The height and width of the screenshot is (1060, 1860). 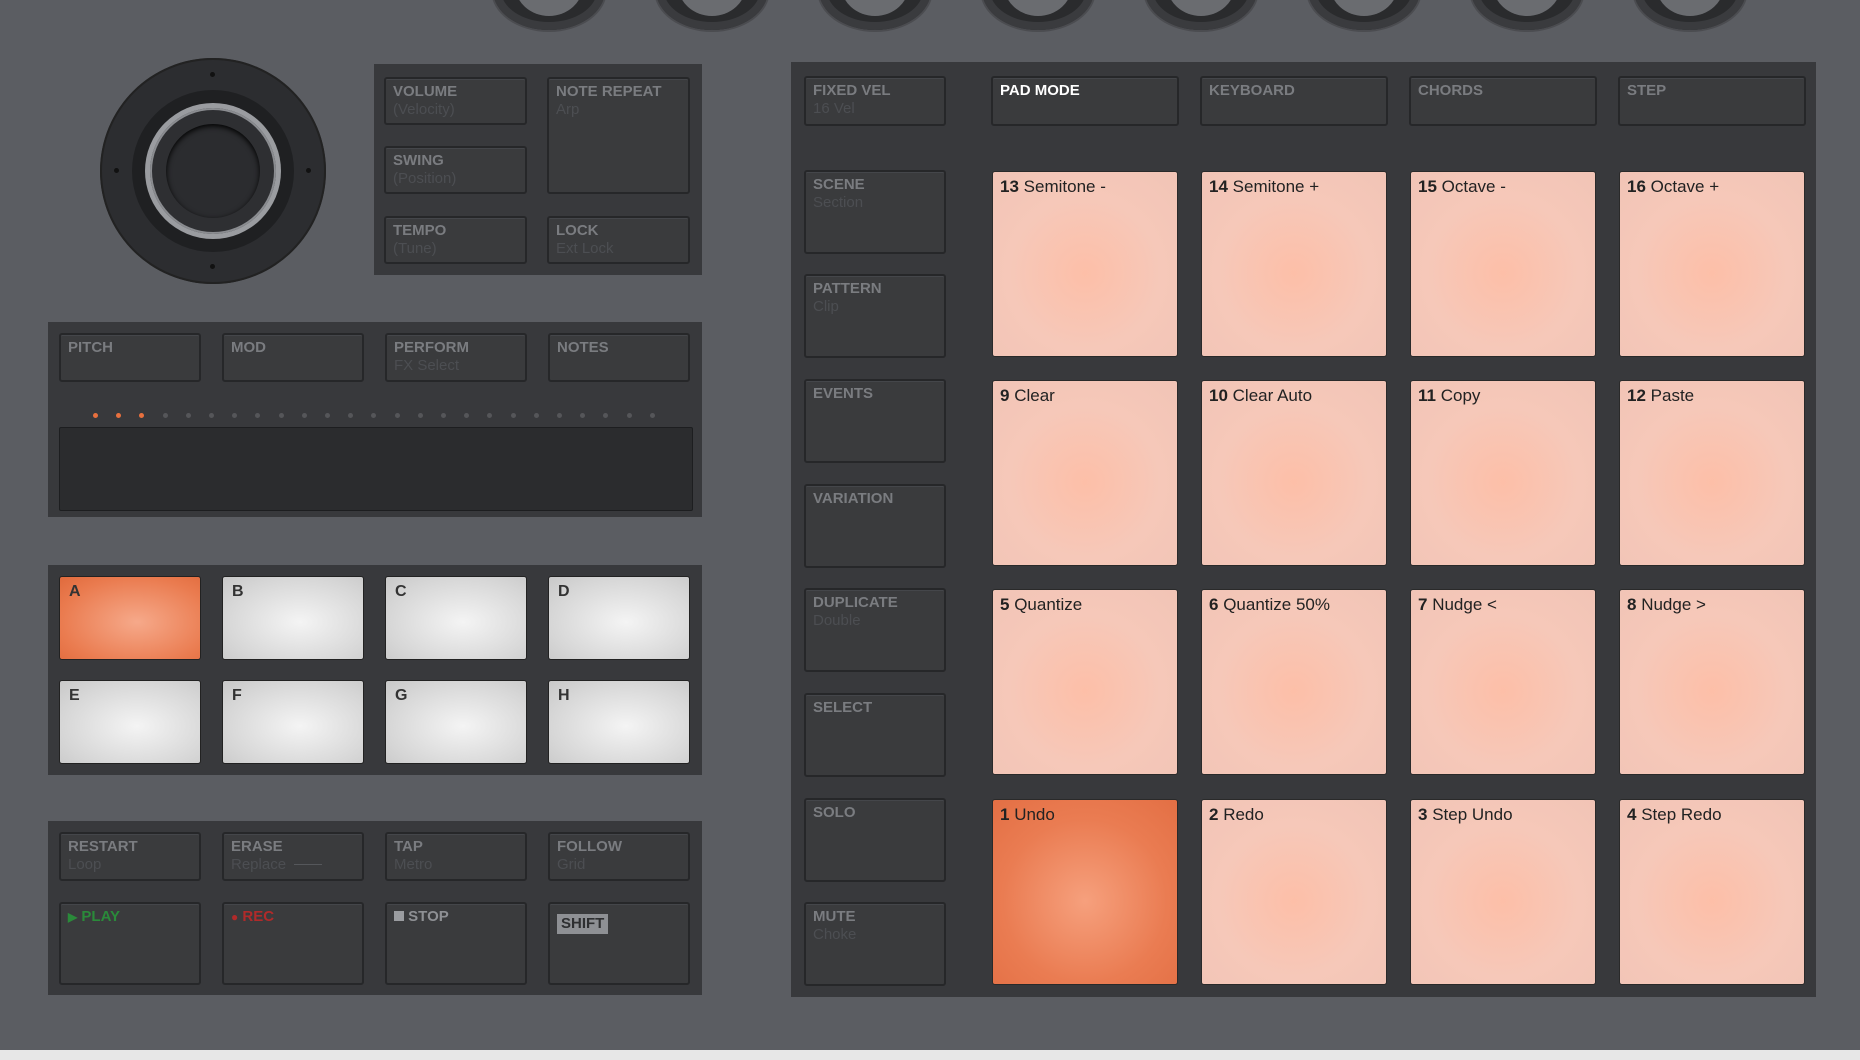 I want to click on group-label: B, so click(x=238, y=591).